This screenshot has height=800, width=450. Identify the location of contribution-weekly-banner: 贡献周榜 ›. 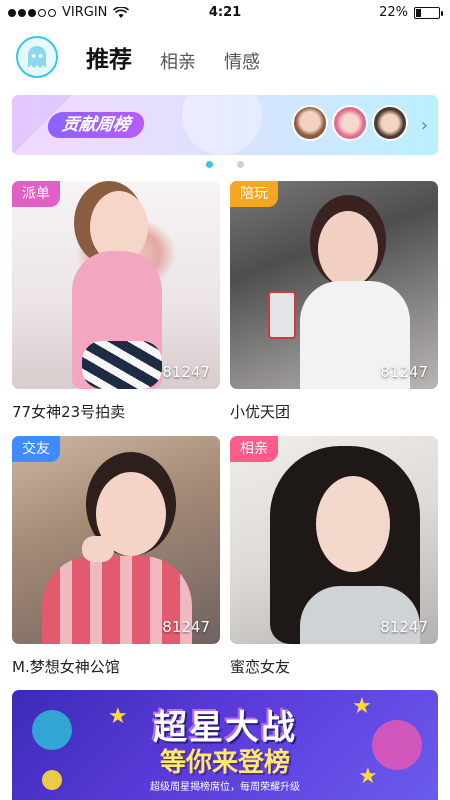
(225, 125).